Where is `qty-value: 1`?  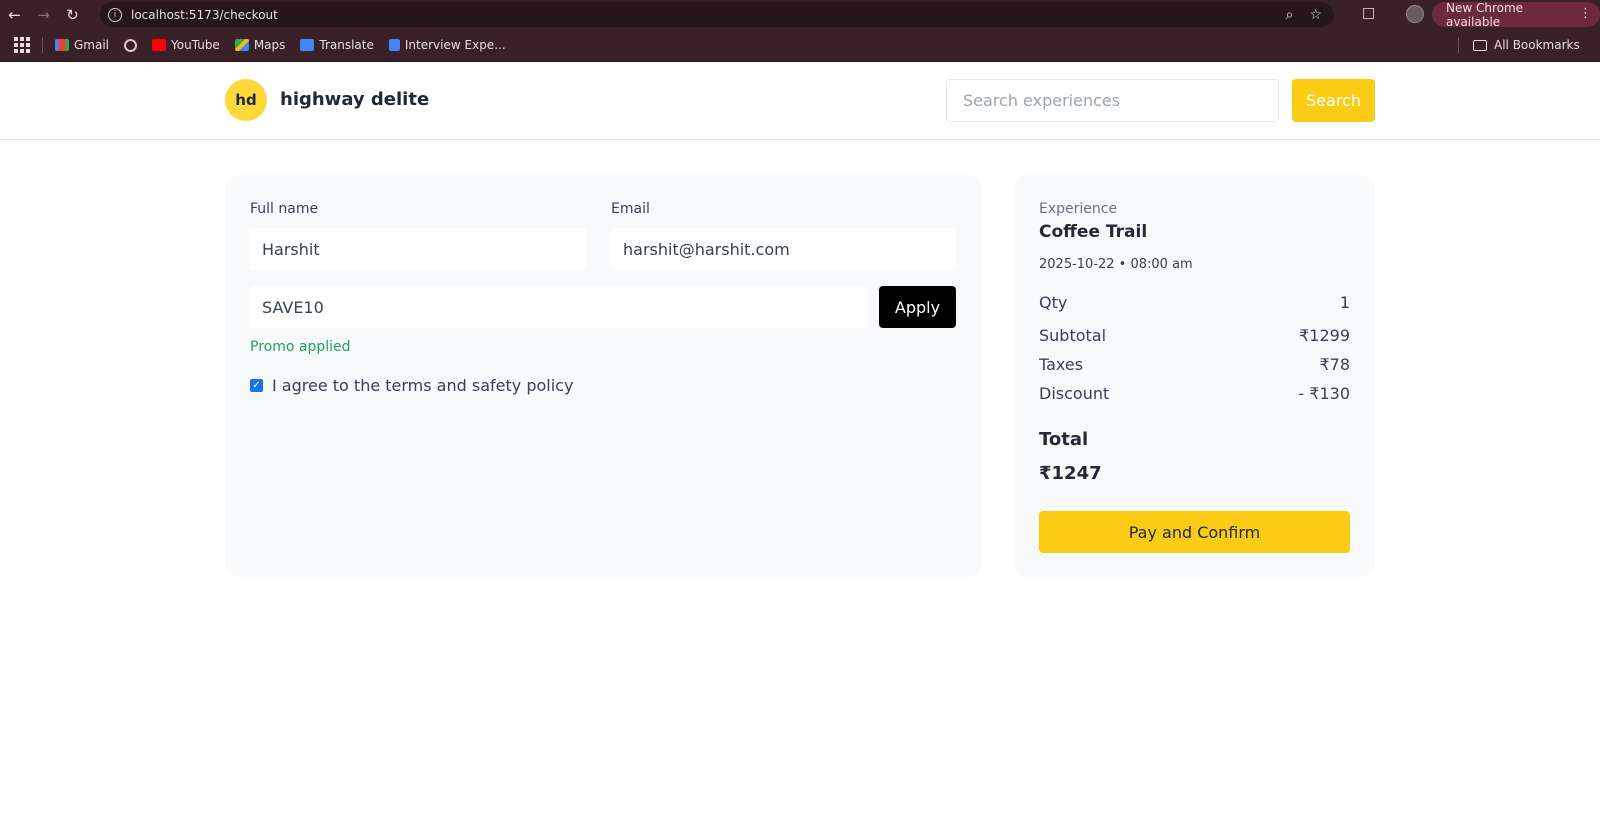 qty-value: 1 is located at coordinates (1344, 302).